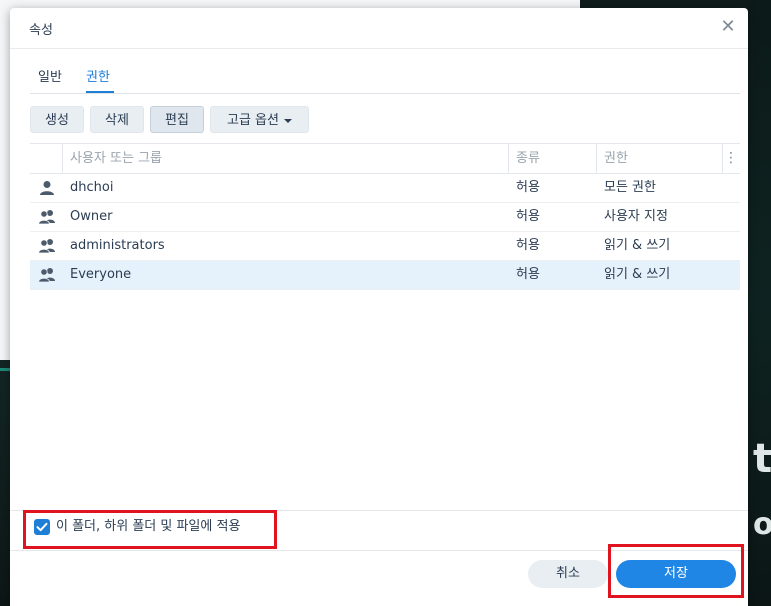 The width and height of the screenshot is (771, 606). What do you see at coordinates (762, 524) in the screenshot?
I see `background-glyph: o` at bounding box center [762, 524].